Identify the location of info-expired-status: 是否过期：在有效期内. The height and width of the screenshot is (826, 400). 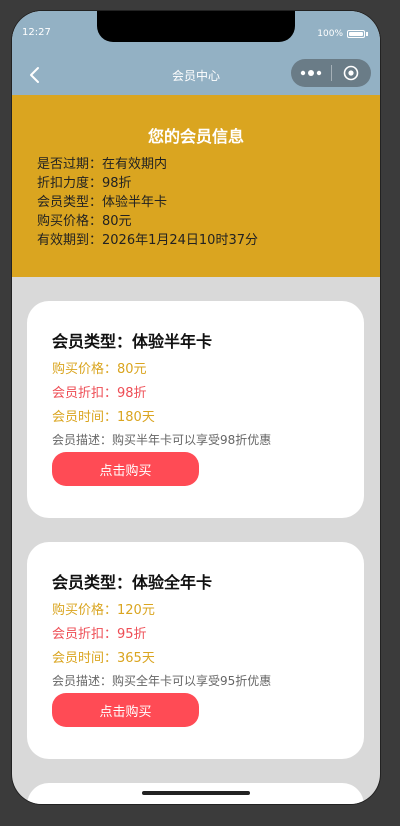
(102, 164).